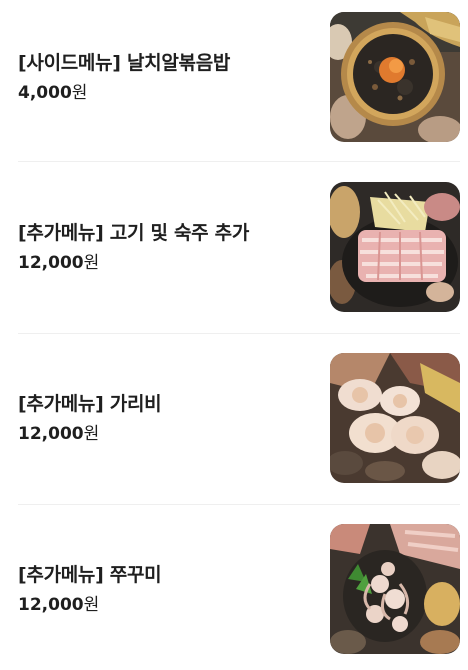 Image resolution: width=468 pixels, height=670 pixels. Describe the element at coordinates (134, 233) in the screenshot. I see `menu-item-name: [추가메뉴] 고기 및 숙주 추가` at that location.